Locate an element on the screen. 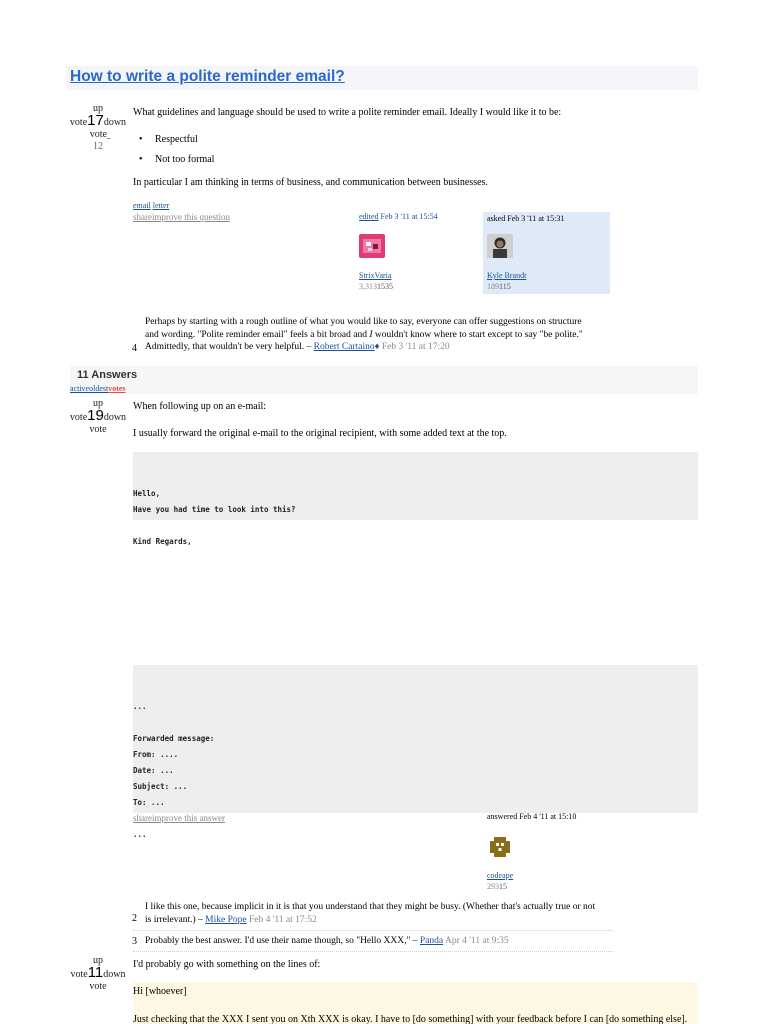  editor-reputation: 3,3131535 is located at coordinates (376, 286).